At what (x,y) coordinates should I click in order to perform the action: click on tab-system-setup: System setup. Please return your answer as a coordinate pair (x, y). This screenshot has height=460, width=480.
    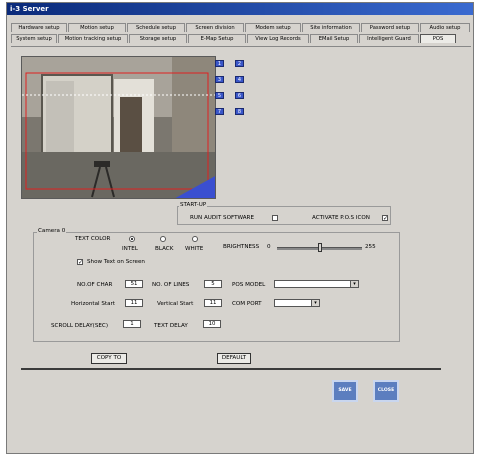
    Looking at the image, I should click on (34, 38).